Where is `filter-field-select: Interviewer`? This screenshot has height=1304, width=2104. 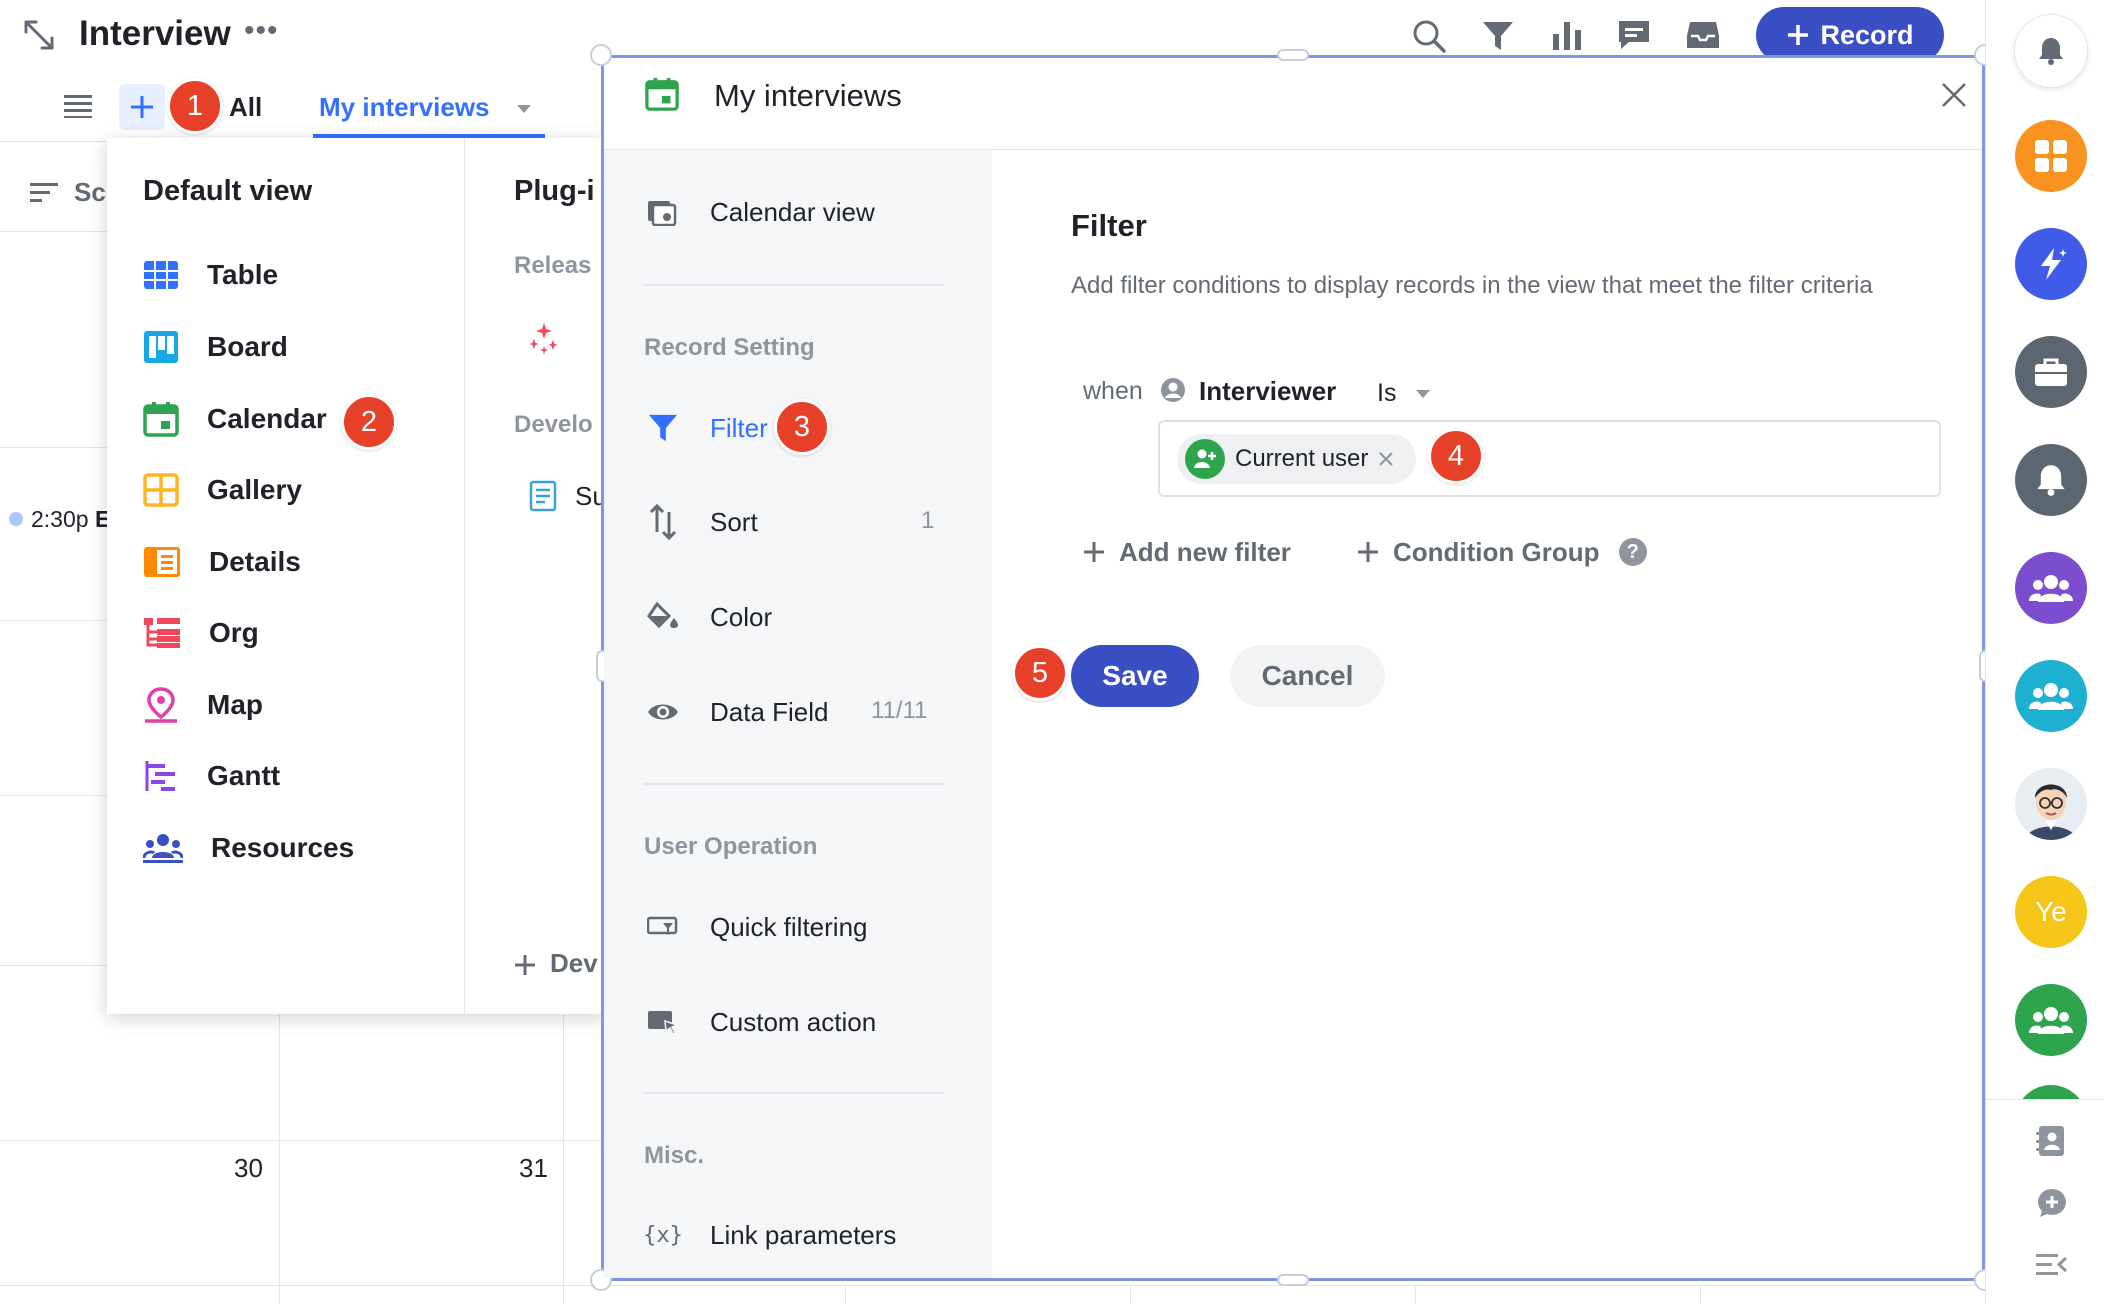
filter-field-select: Interviewer is located at coordinates (1267, 391).